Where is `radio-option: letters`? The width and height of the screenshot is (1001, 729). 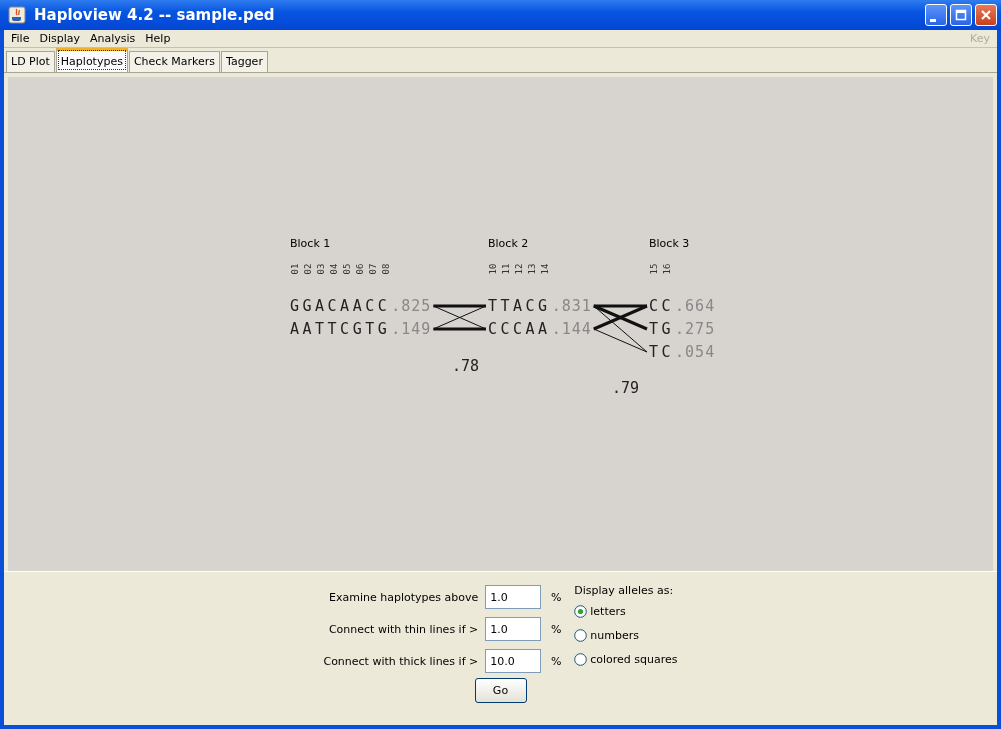 radio-option: letters is located at coordinates (626, 611).